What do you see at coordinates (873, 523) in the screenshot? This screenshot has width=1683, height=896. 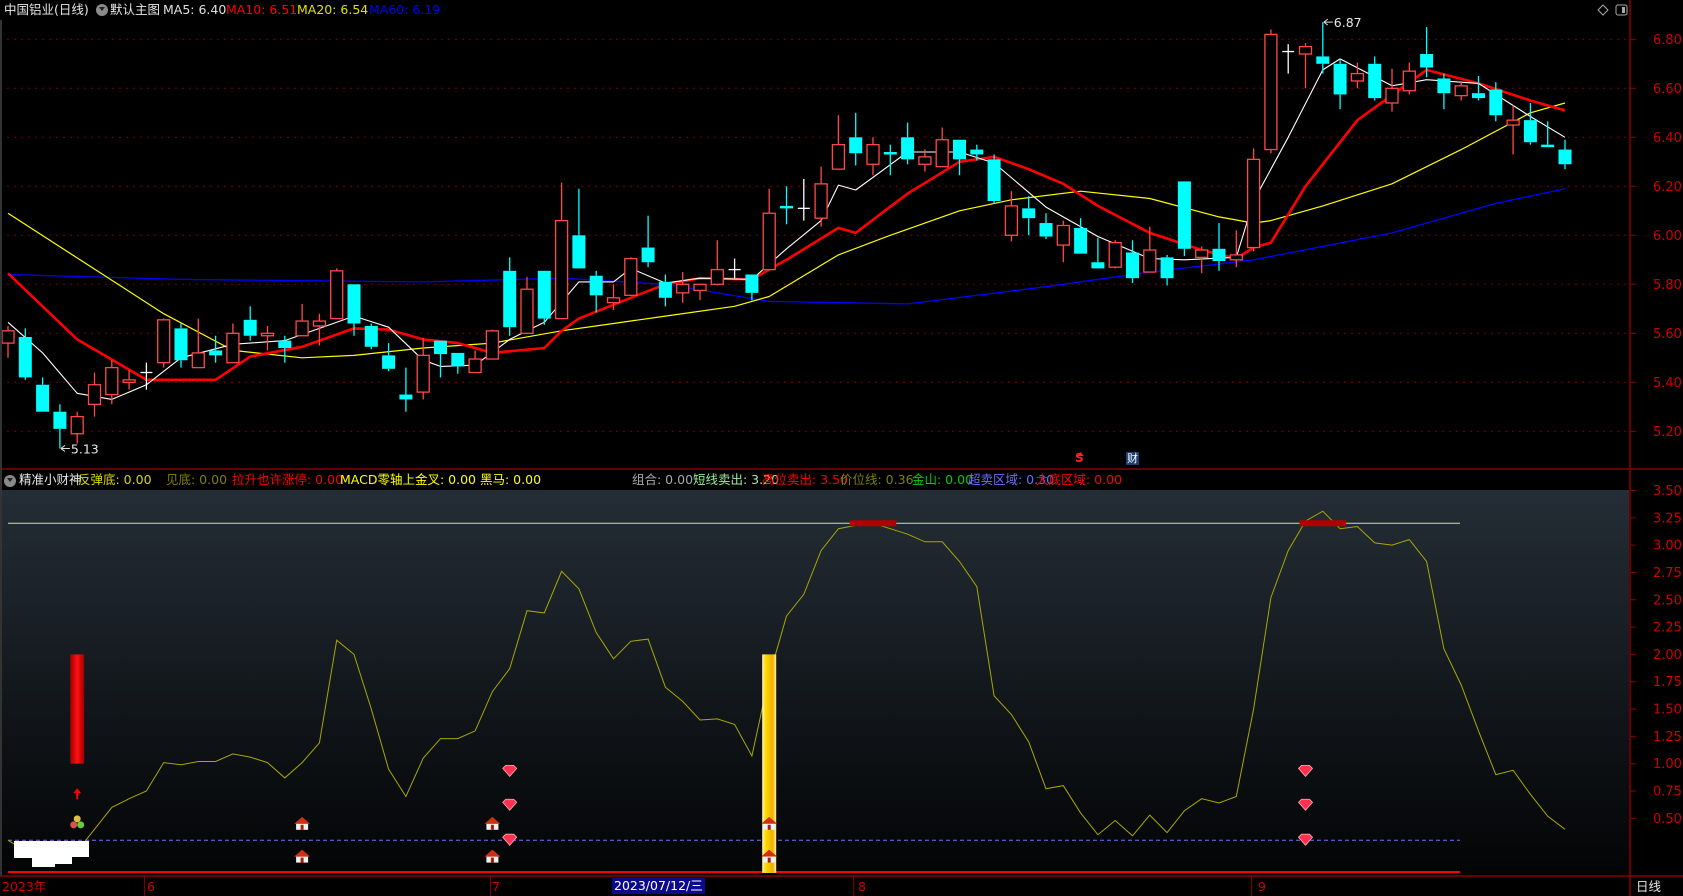 I see `sell-signal-mark` at bounding box center [873, 523].